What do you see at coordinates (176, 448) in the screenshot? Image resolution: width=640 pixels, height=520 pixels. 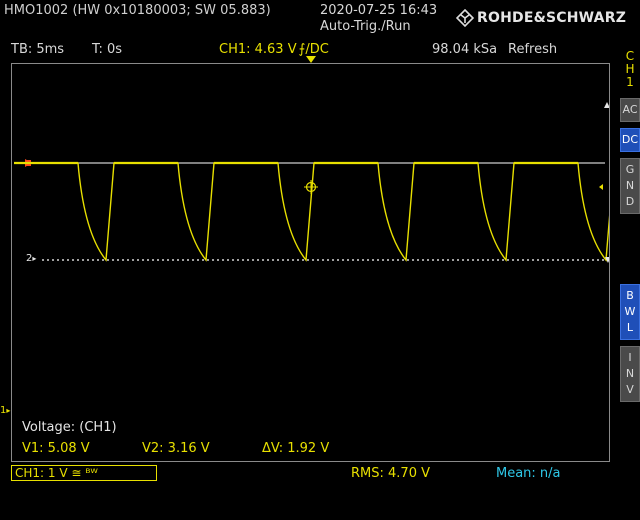 I see `cursor-v2-value: V2: 3.16 V` at bounding box center [176, 448].